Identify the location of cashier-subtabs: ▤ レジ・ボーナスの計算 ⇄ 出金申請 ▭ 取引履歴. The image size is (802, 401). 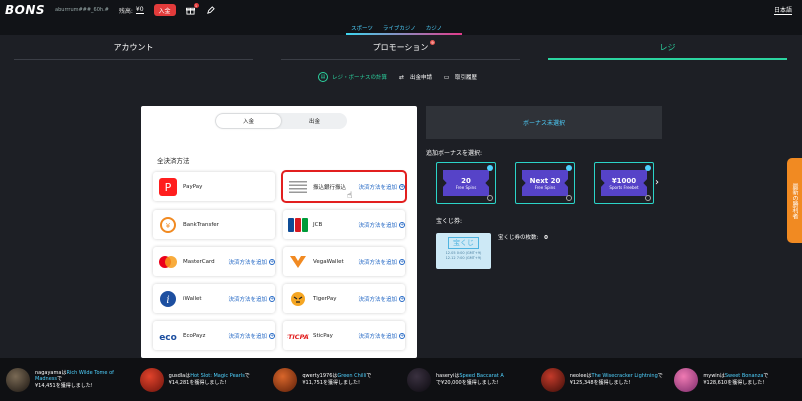
(397, 77).